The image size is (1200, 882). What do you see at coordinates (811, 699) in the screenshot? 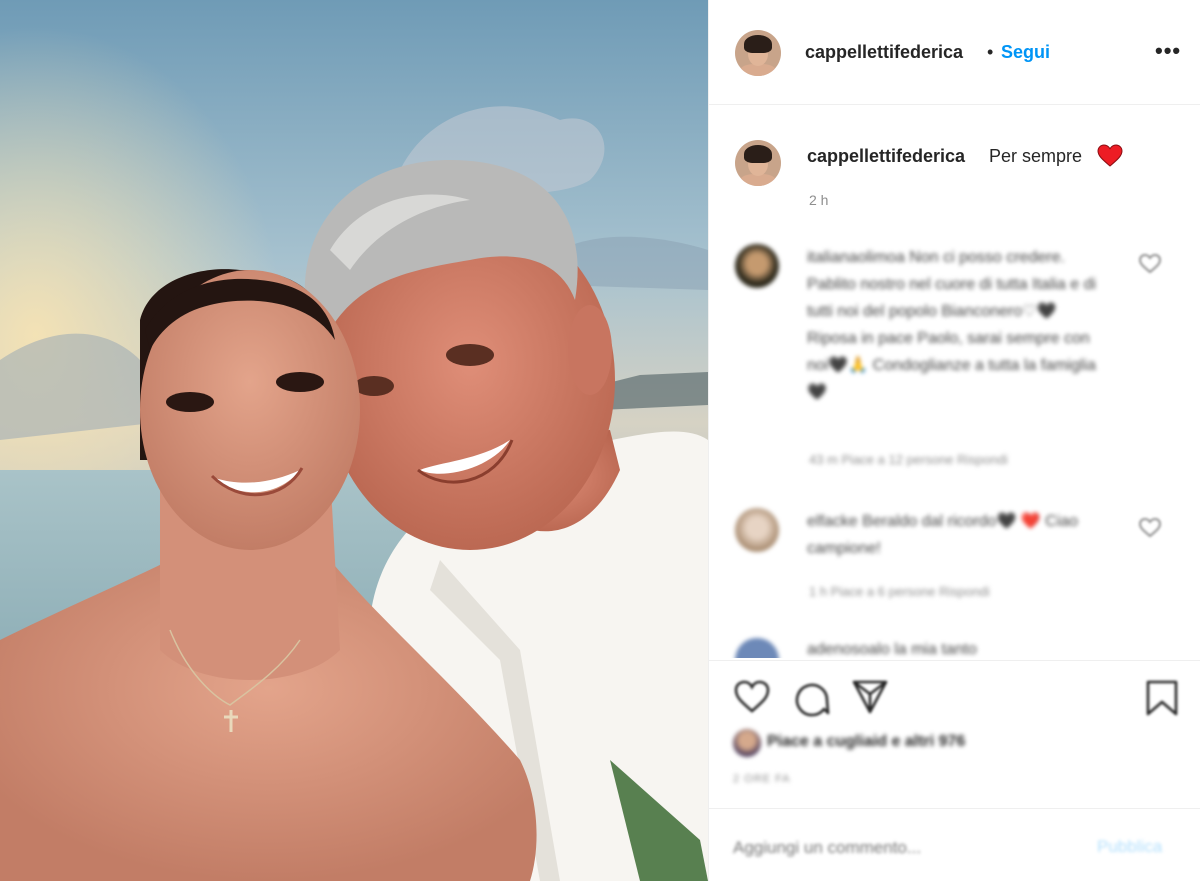
I see `comment-icon` at bounding box center [811, 699].